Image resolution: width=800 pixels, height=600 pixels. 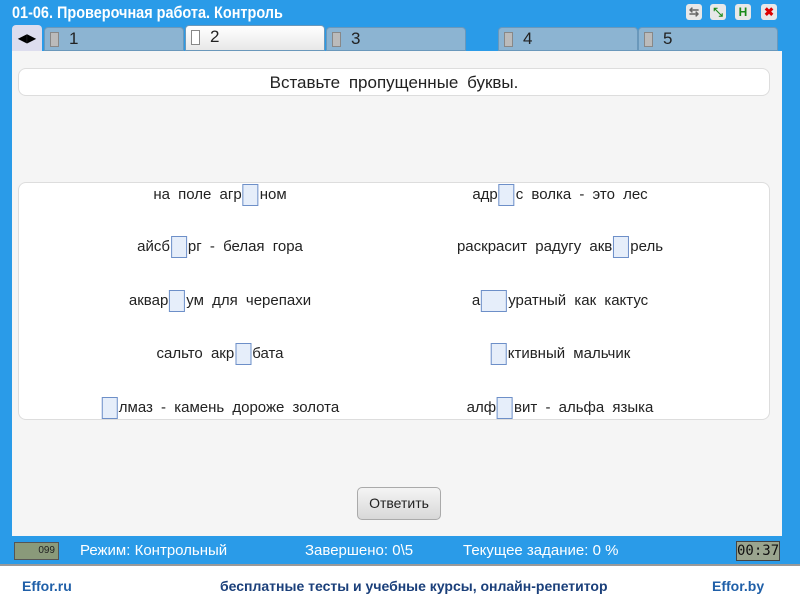 I want to click on item-text-after: бата, so click(x=268, y=353).